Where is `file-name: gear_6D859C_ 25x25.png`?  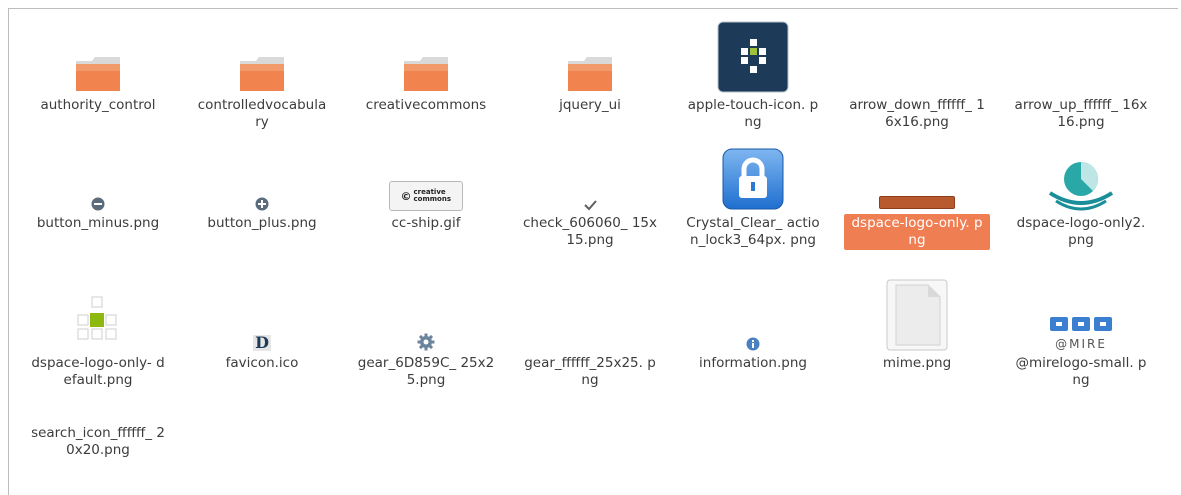 file-name: gear_6D859C_ 25x25.png is located at coordinates (426, 371).